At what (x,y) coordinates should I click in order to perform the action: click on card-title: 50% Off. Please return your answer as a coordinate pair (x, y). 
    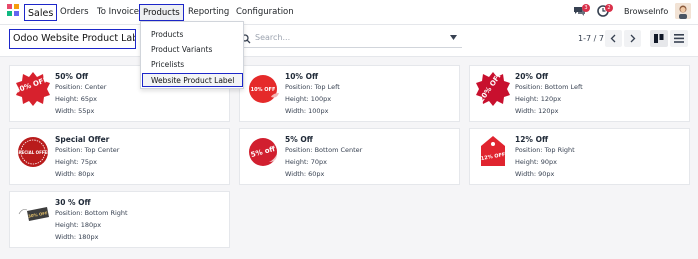
    Looking at the image, I should click on (72, 76).